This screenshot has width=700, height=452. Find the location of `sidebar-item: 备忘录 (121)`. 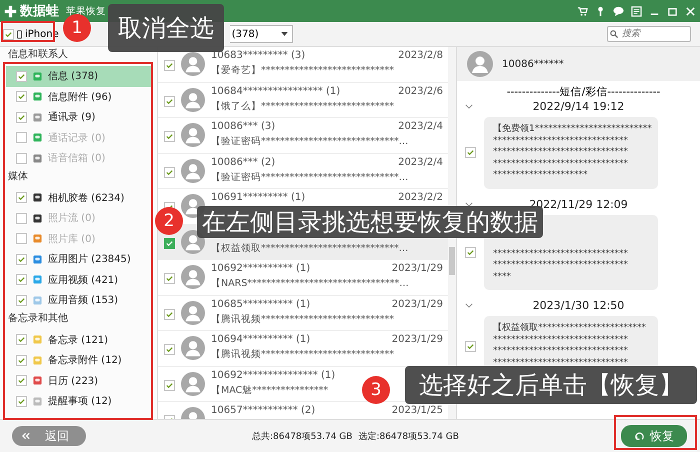

sidebar-item: 备忘录 (121) is located at coordinates (78, 340).